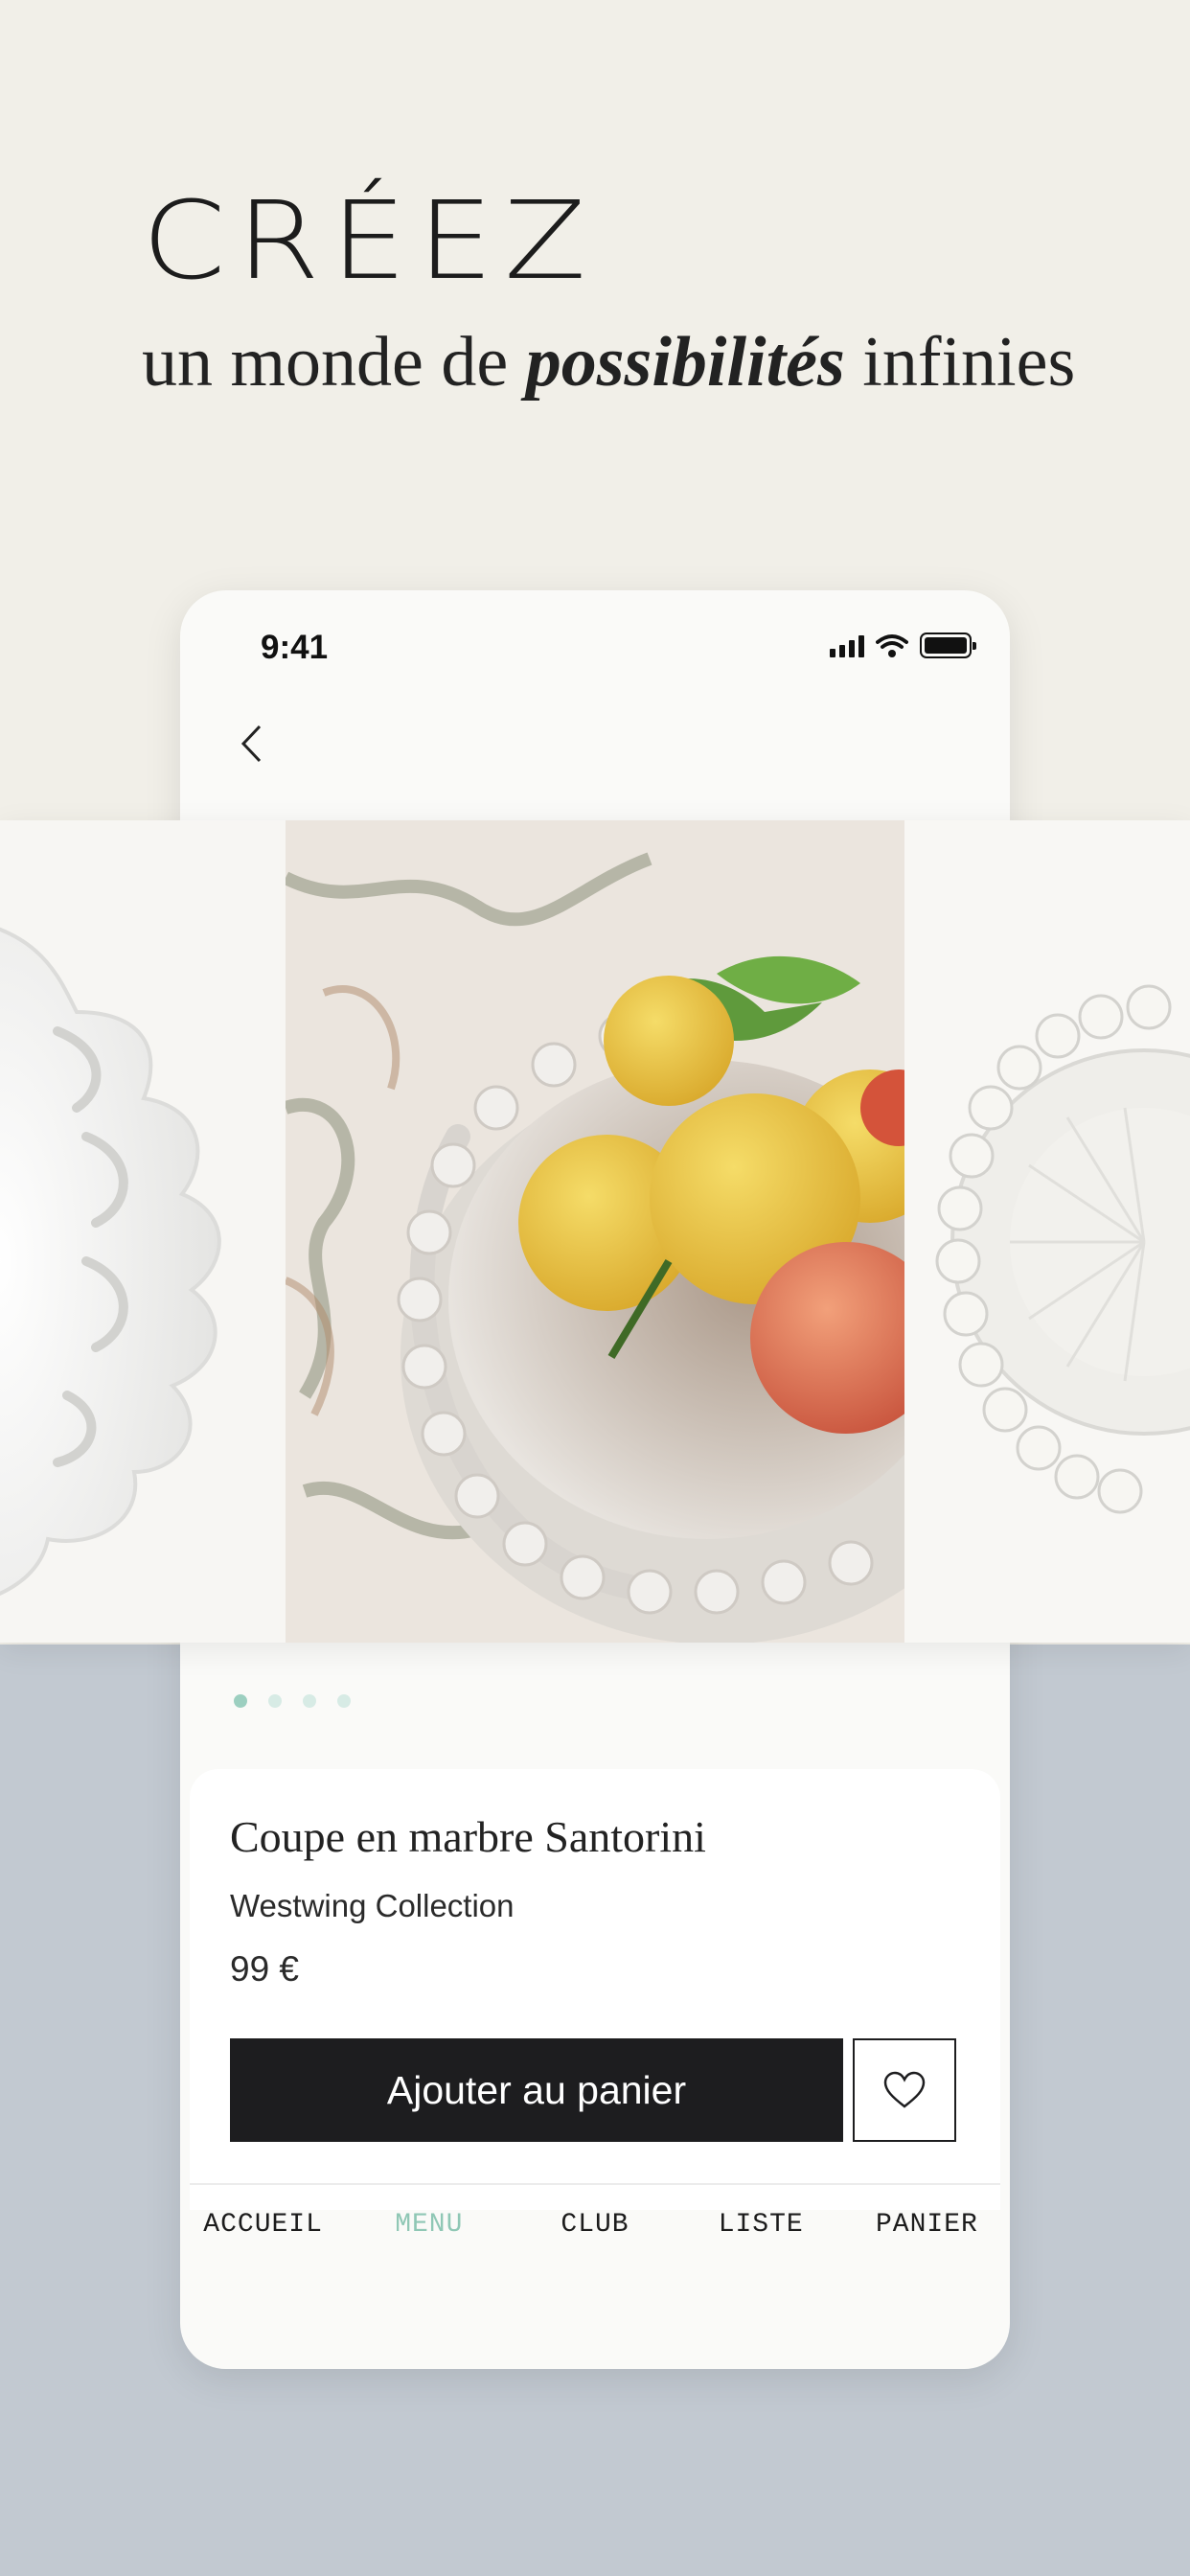  What do you see at coordinates (265, 1969) in the screenshot?
I see `product-price: 99 €` at bounding box center [265, 1969].